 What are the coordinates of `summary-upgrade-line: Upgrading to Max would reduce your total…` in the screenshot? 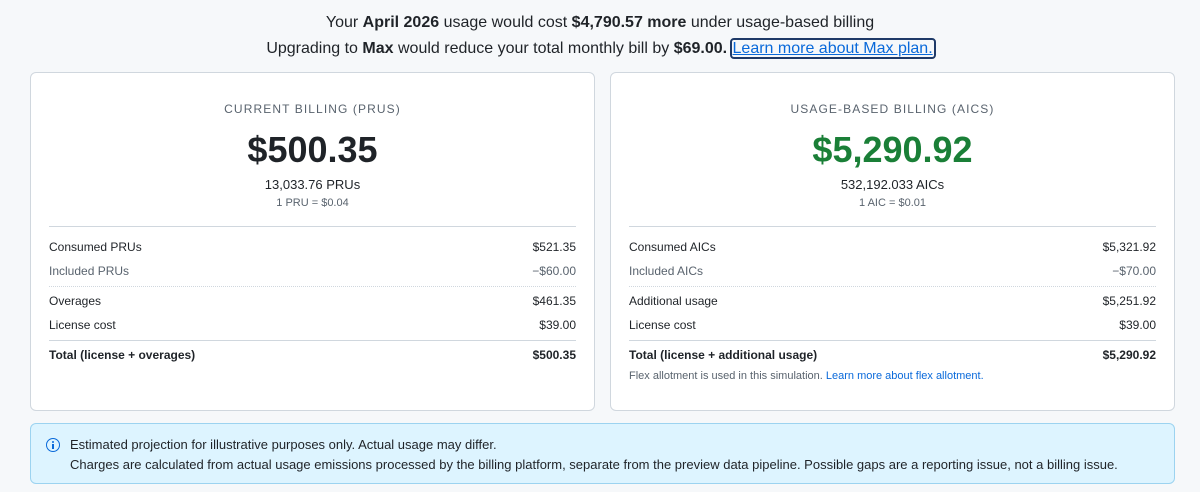 It's located at (600, 48).